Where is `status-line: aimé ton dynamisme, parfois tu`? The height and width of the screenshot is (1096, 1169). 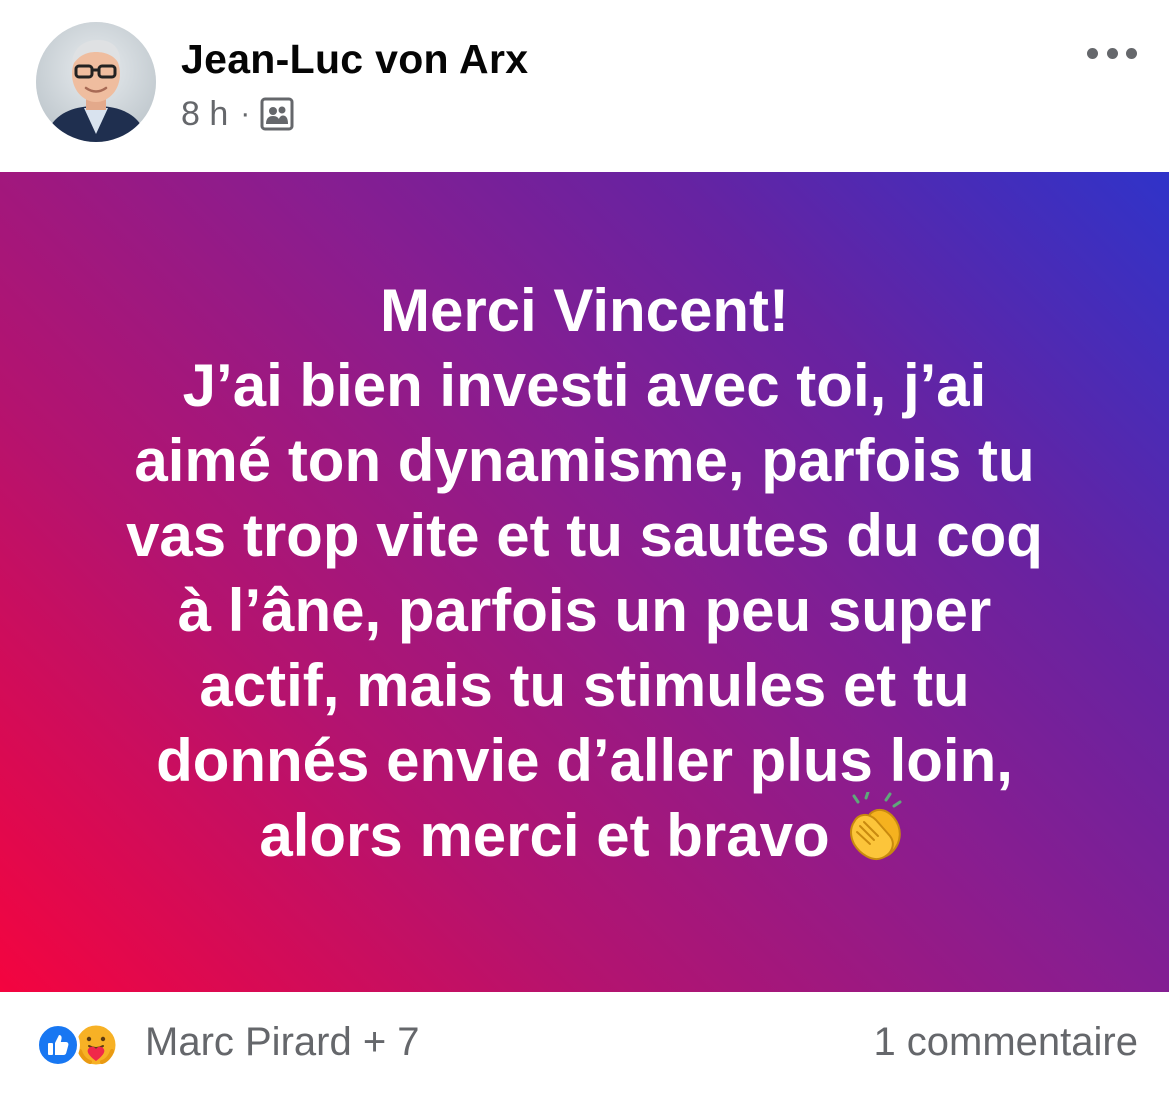
status-line: aimé ton dynamisme, parfois tu is located at coordinates (584, 461).